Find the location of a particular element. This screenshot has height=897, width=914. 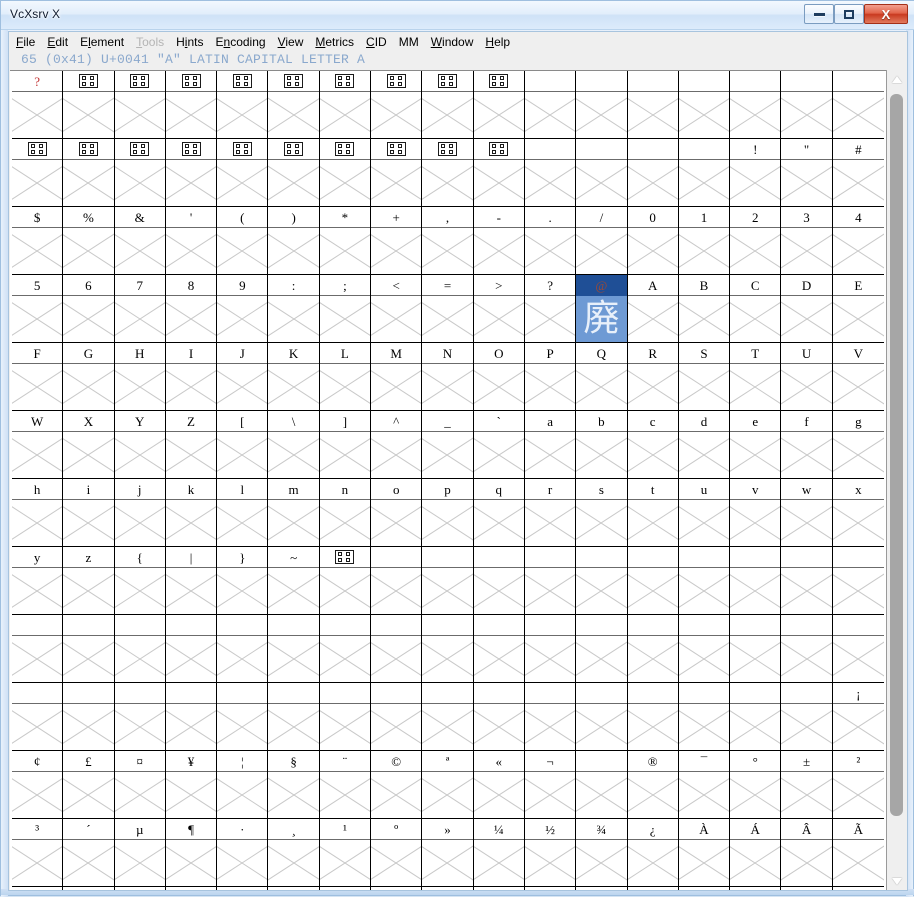

glyph-cell: ¾ is located at coordinates (602, 852).